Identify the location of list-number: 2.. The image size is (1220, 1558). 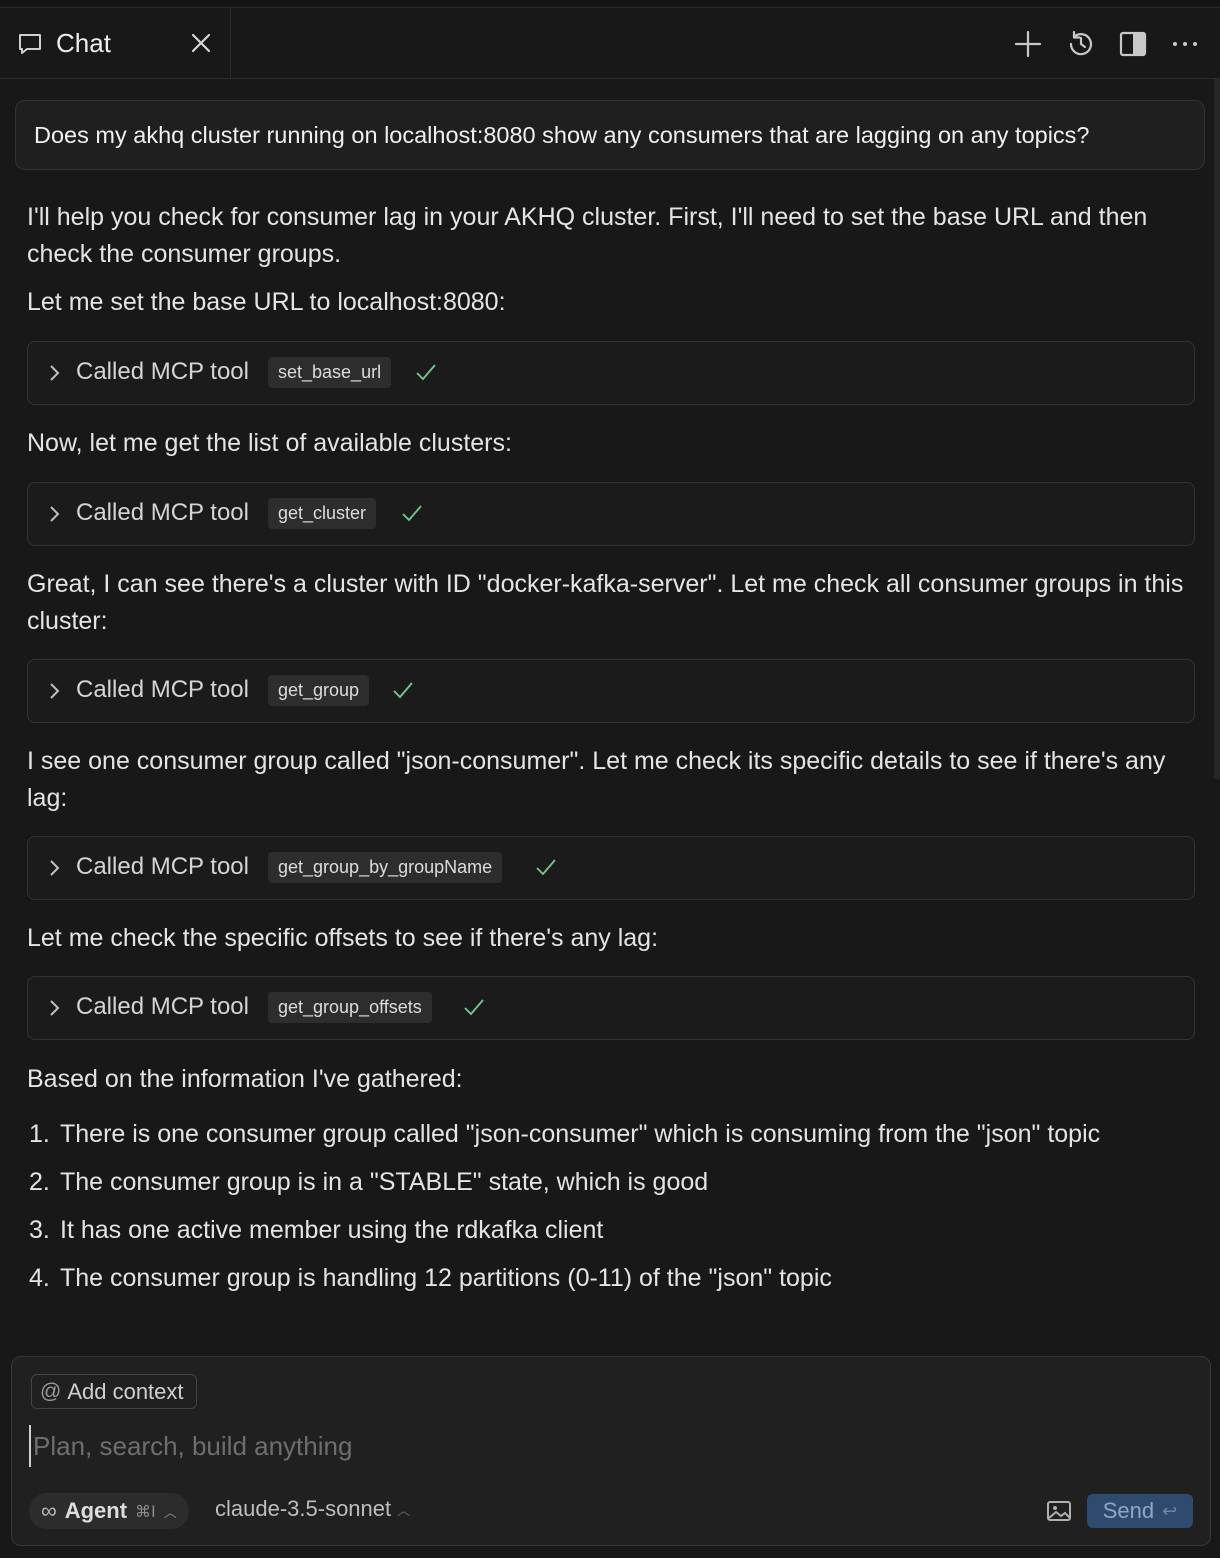
(39, 1182).